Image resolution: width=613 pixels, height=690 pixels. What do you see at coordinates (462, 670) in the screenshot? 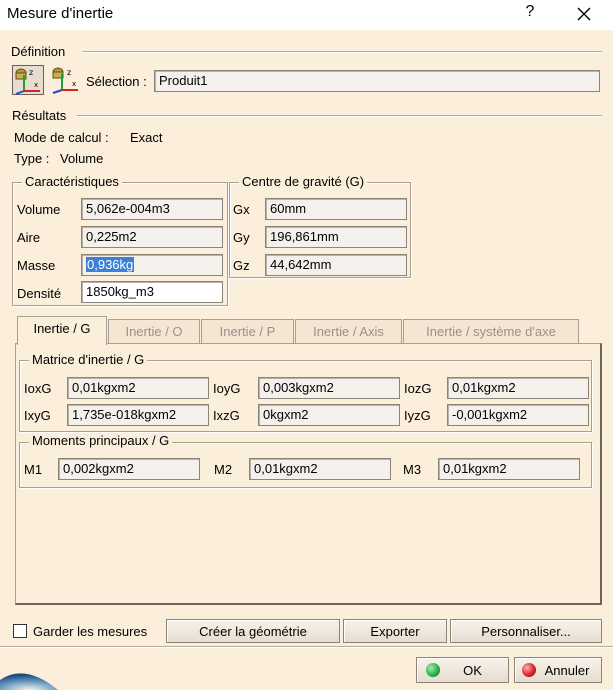
I see `ok-button: OK` at bounding box center [462, 670].